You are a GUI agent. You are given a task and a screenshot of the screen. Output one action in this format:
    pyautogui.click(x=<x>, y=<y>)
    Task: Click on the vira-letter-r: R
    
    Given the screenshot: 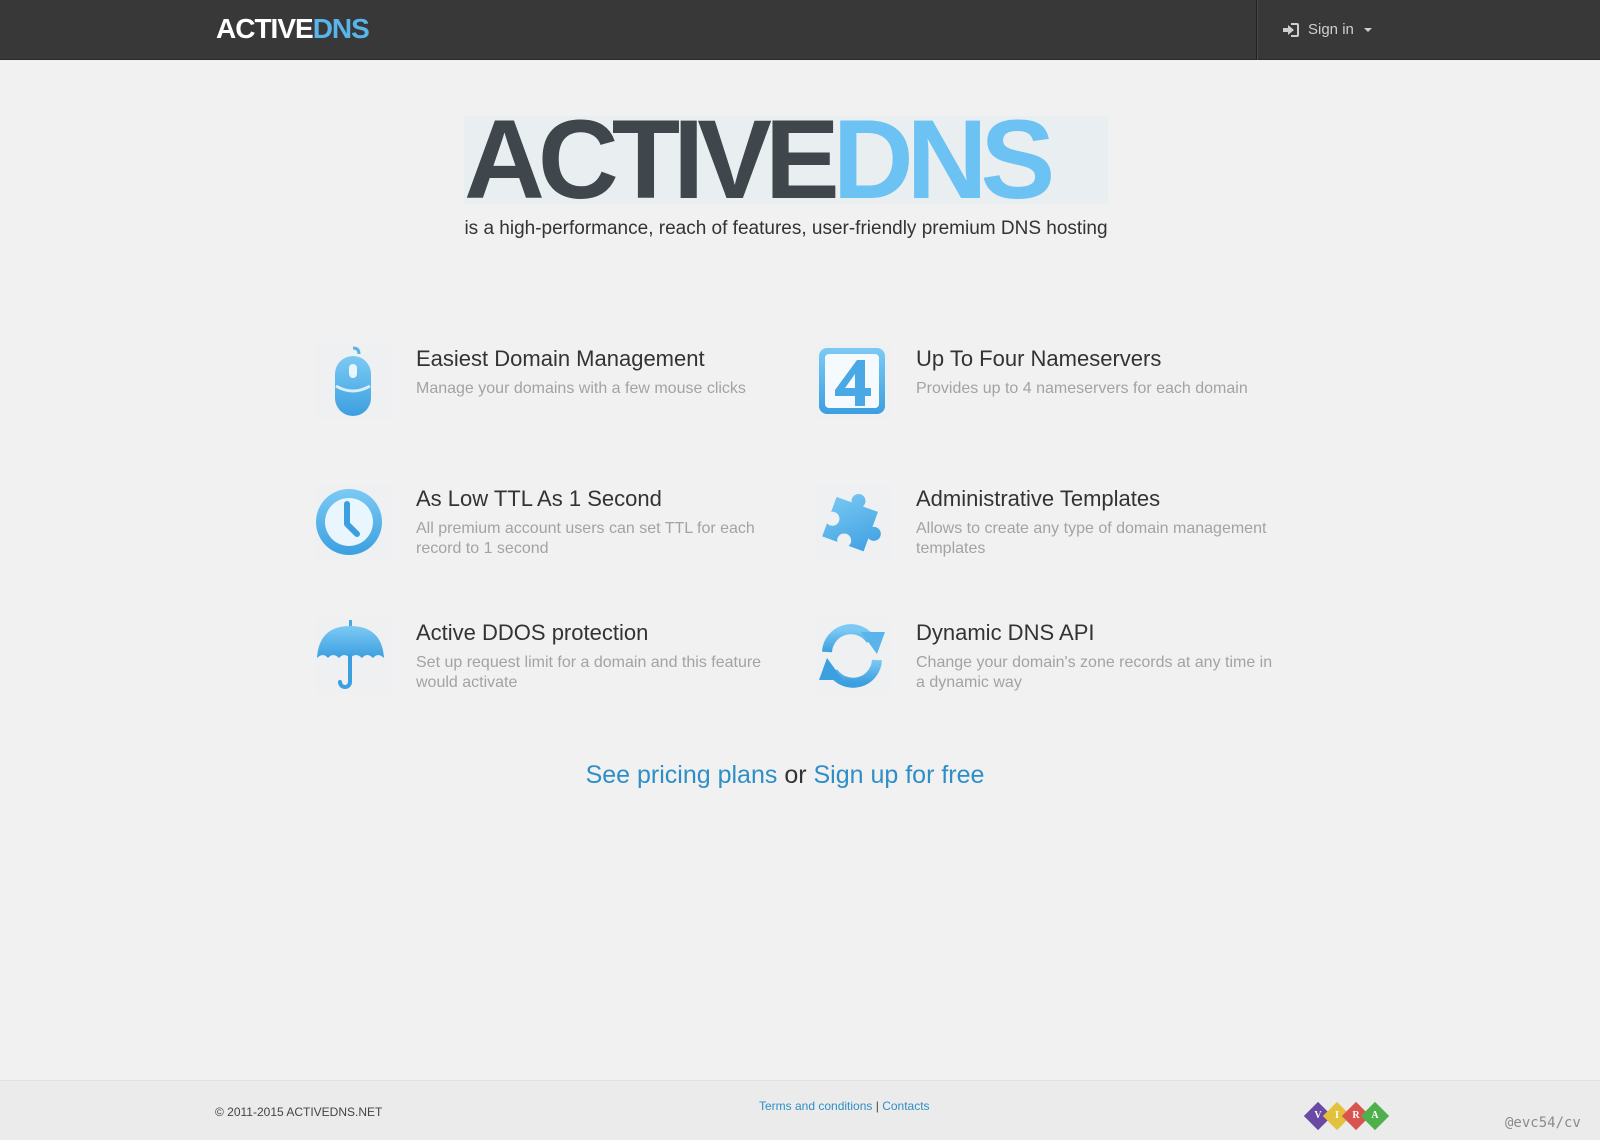 What is the action you would take?
    pyautogui.click(x=1356, y=1115)
    